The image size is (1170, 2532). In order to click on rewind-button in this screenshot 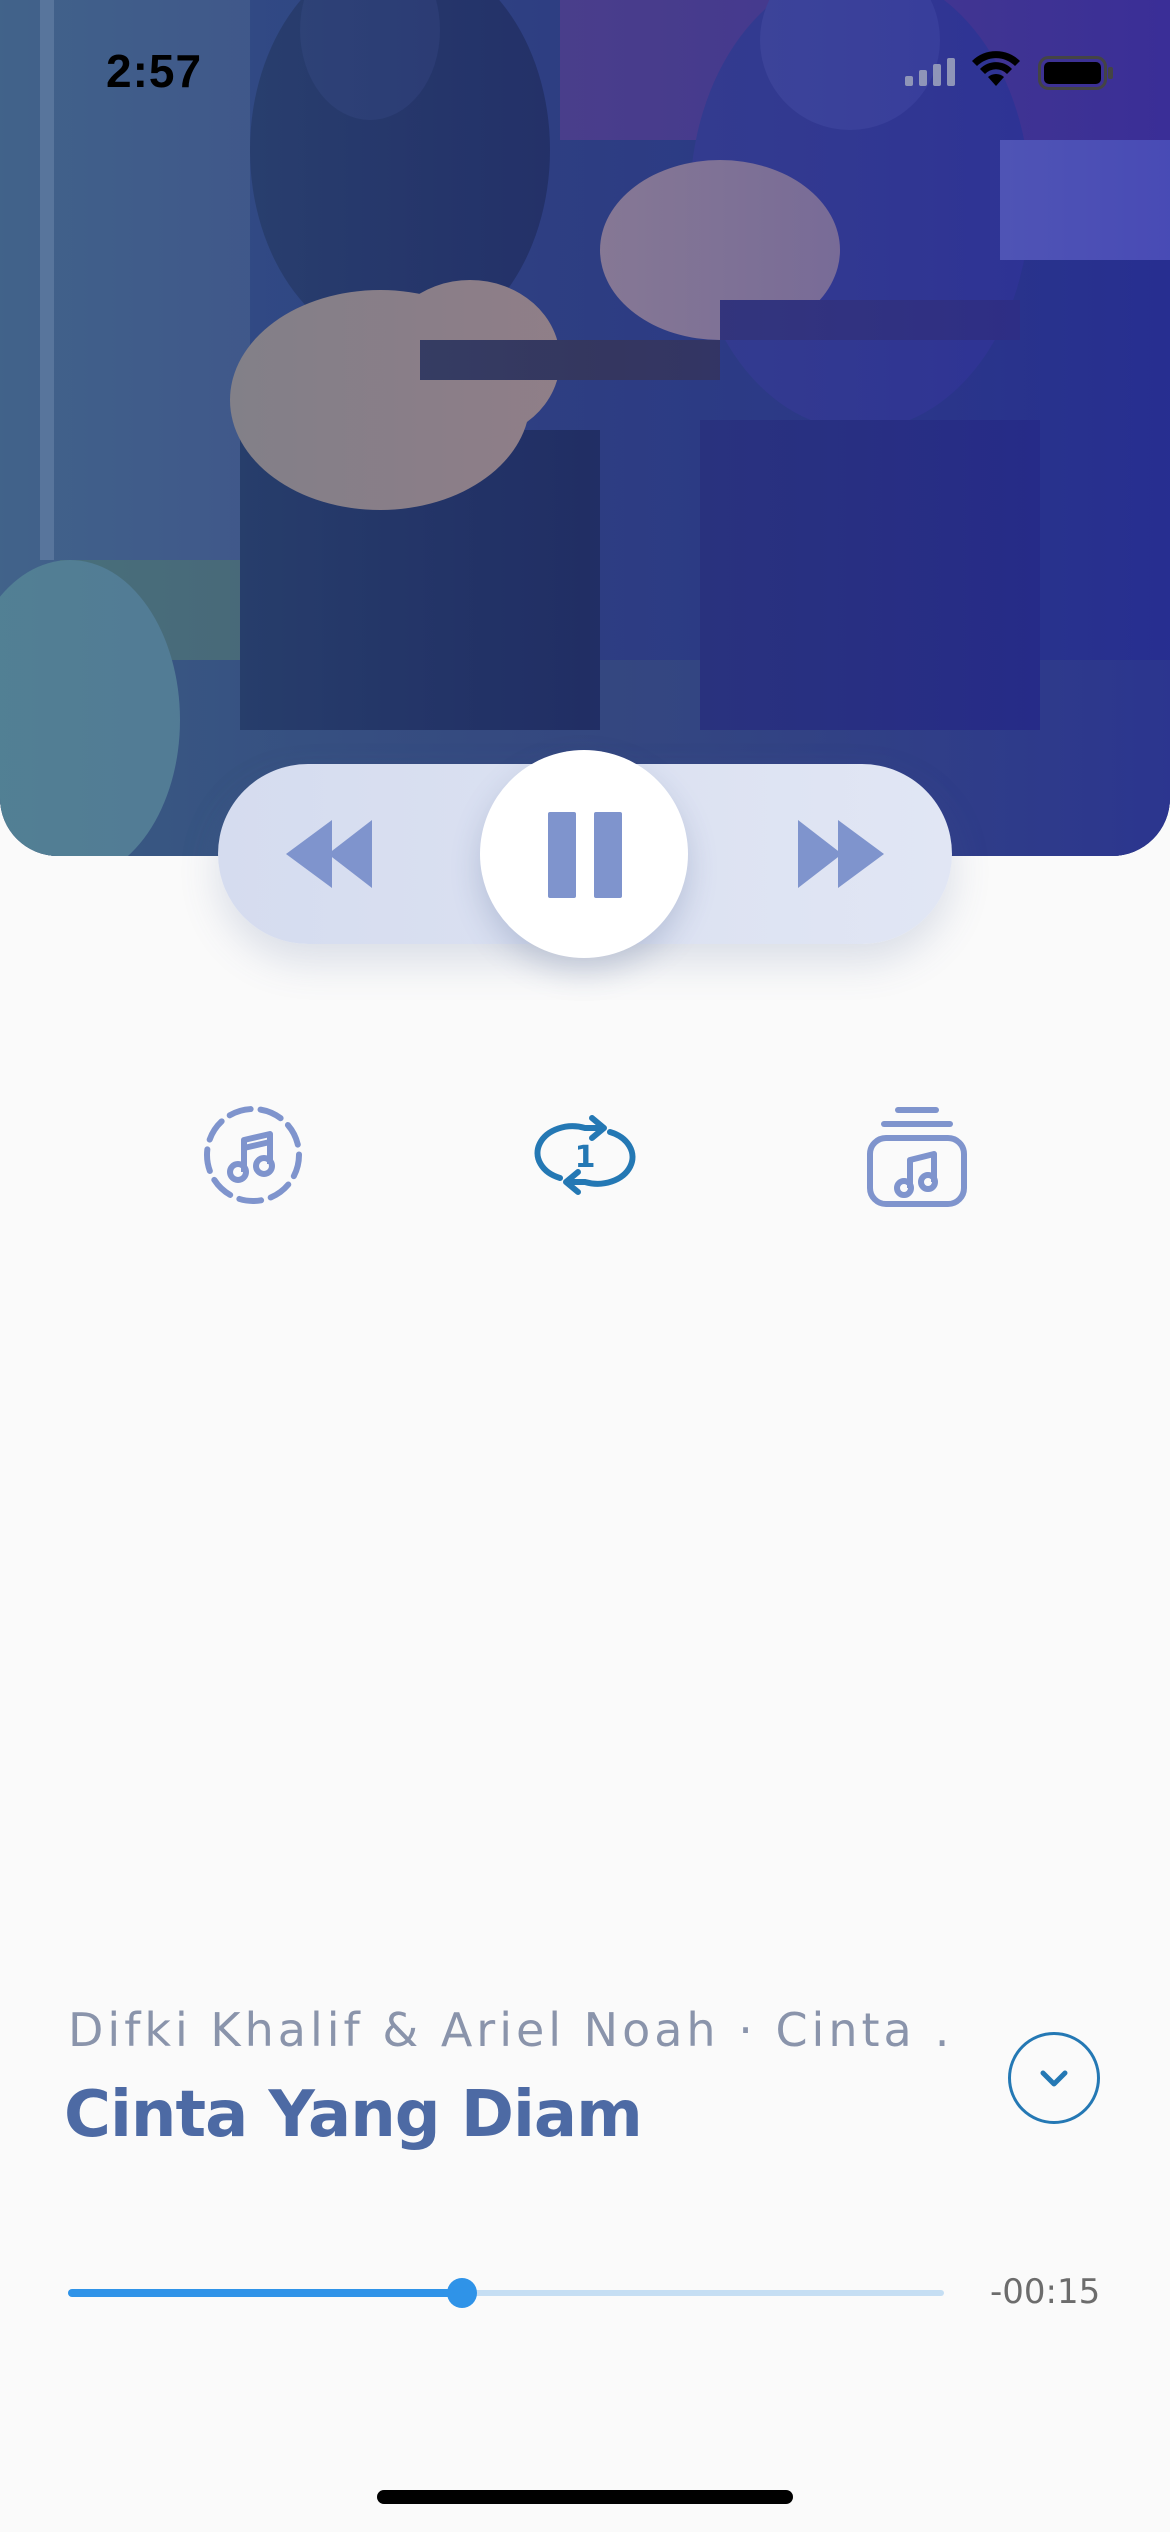, I will do `click(336, 854)`.